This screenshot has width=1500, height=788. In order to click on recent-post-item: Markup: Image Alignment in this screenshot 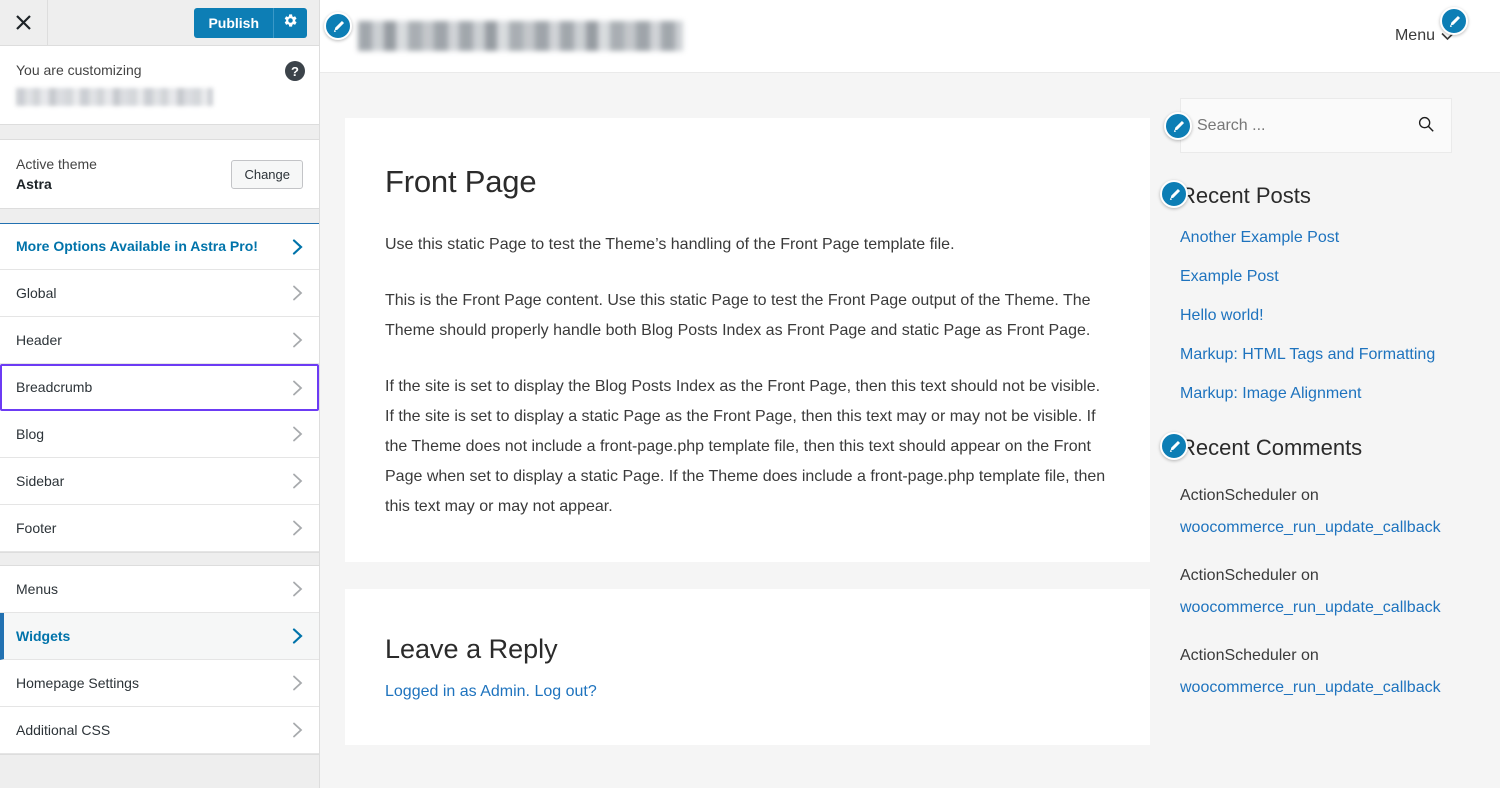, I will do `click(1316, 394)`.